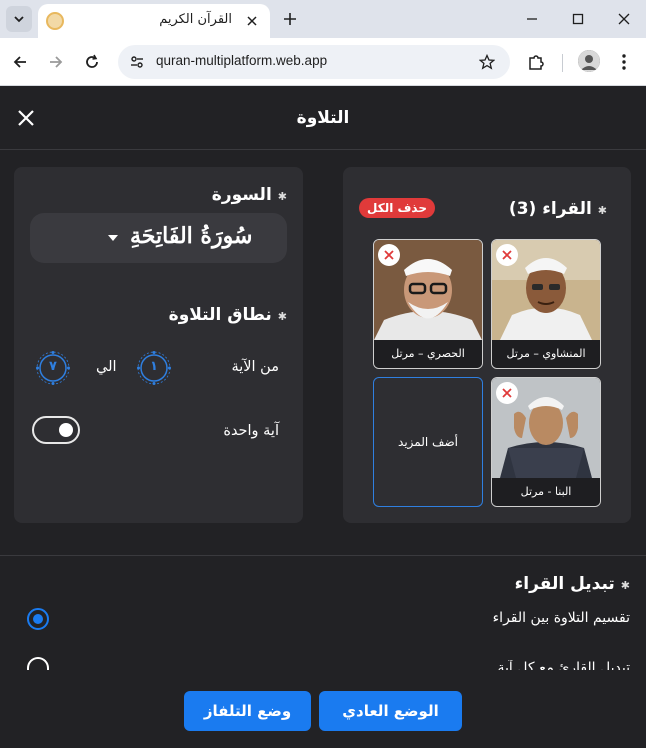 The width and height of the screenshot is (646, 748). Describe the element at coordinates (38, 663) in the screenshot. I see `option-per-ayah-radio` at that location.